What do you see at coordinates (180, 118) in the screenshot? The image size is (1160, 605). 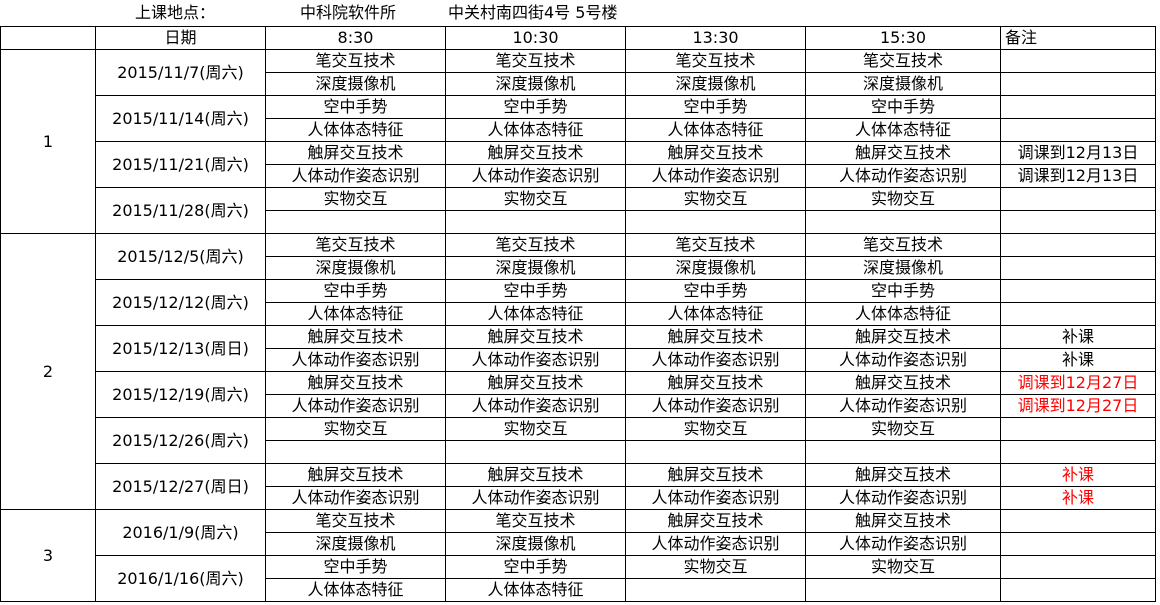 I see `date-cell: 2015/11/14(周六)` at bounding box center [180, 118].